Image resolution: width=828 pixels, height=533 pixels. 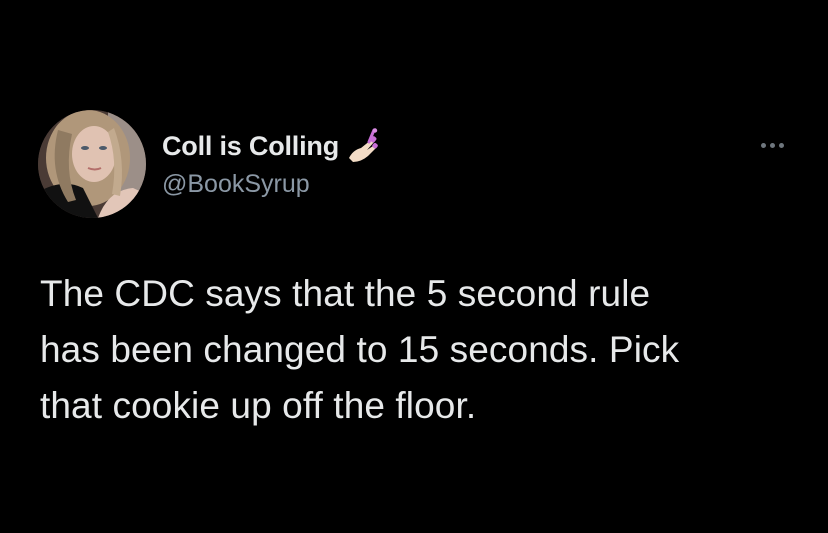 I want to click on avatar-photo, so click(x=92, y=164).